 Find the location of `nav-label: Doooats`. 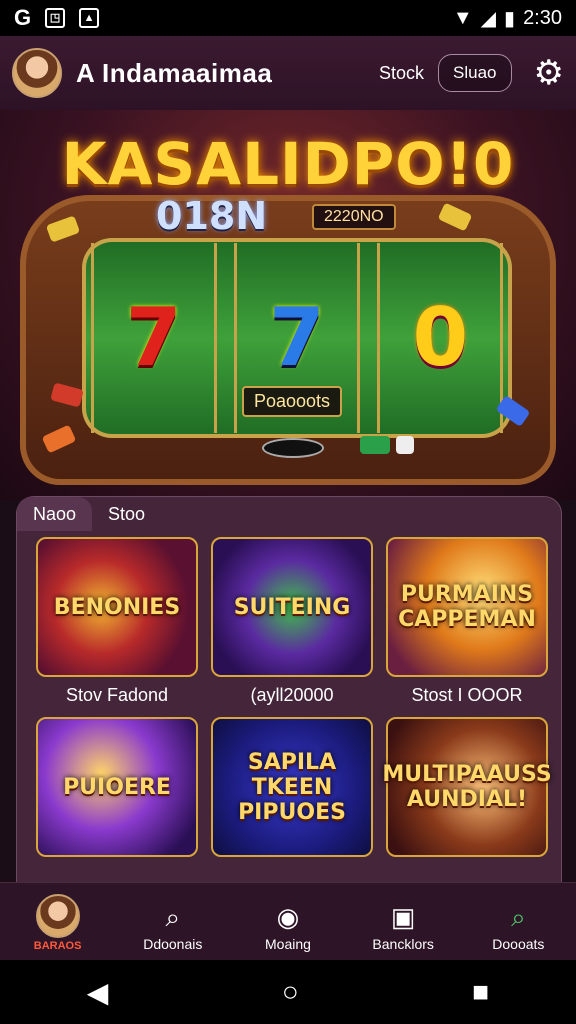

nav-label: Doooats is located at coordinates (518, 944).